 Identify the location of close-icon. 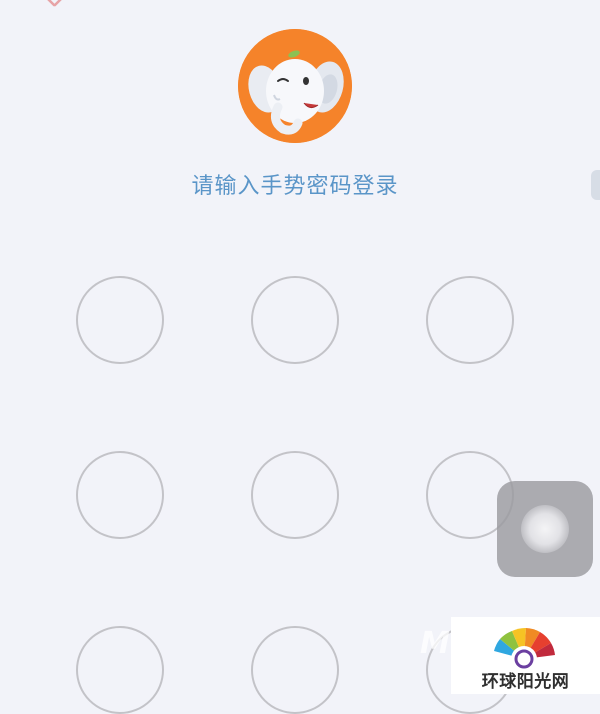
(54, 3).